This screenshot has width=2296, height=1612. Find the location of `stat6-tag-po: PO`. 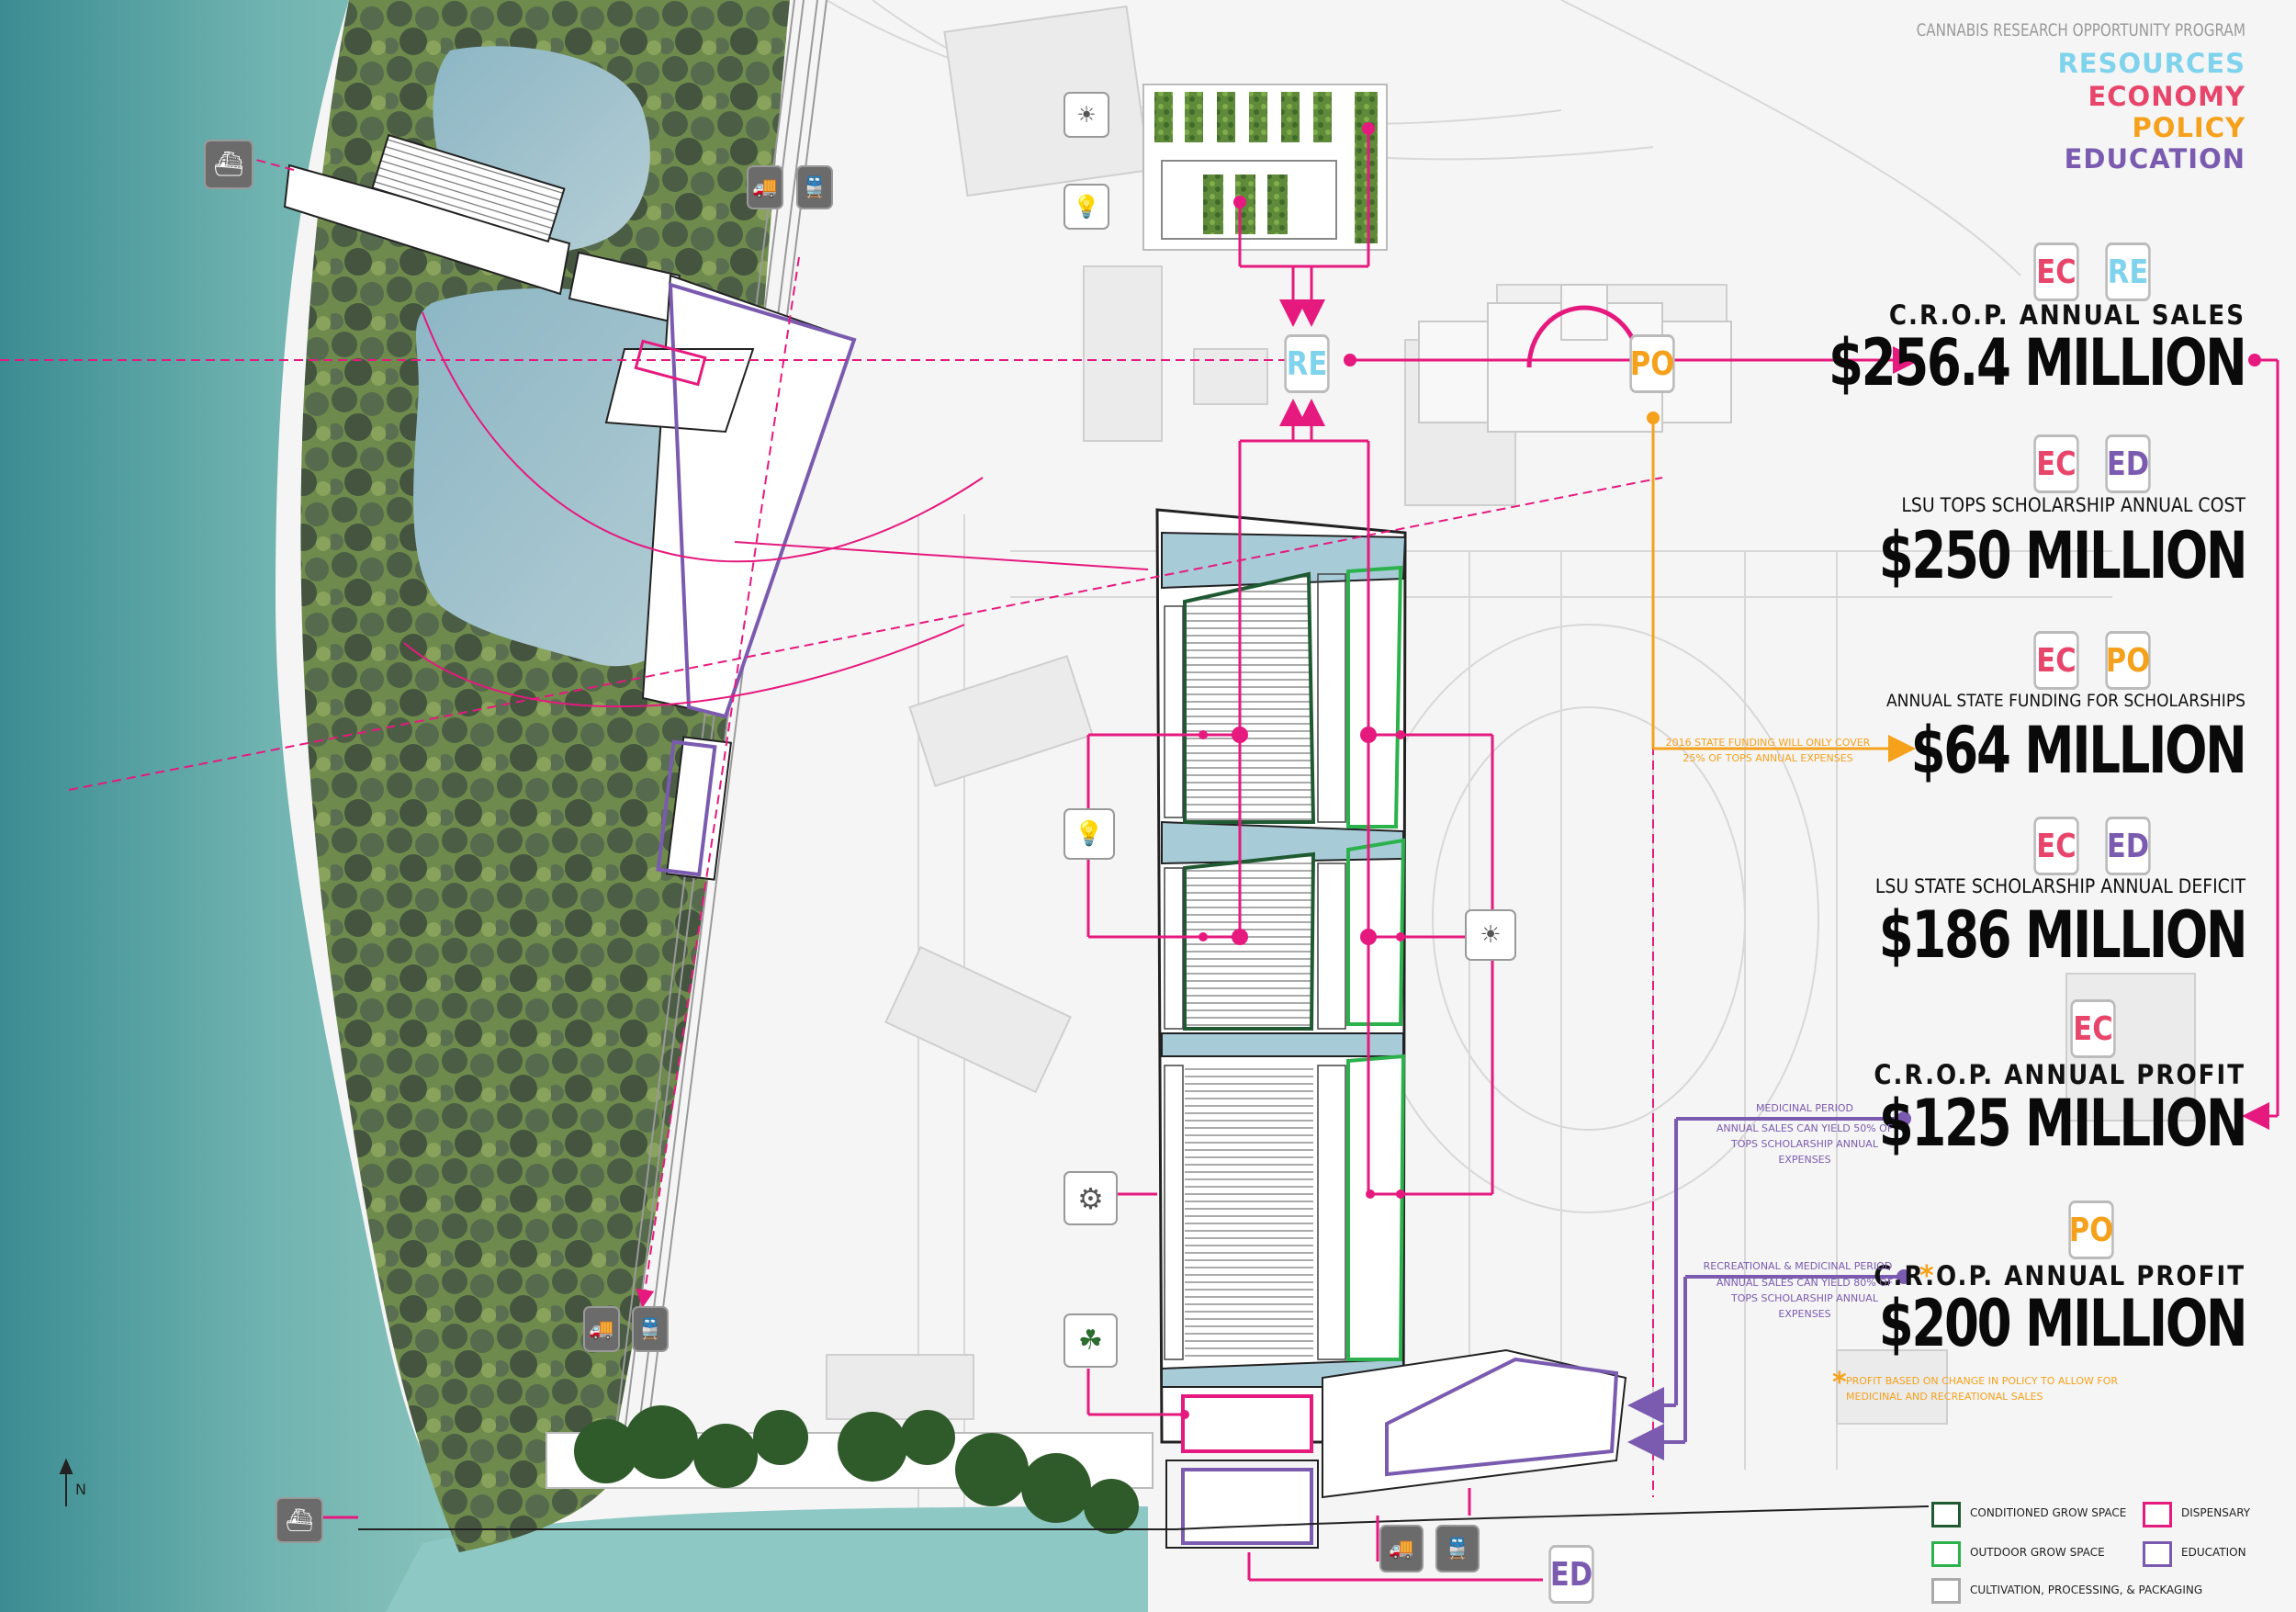

stat6-tag-po: PO is located at coordinates (2091, 1230).